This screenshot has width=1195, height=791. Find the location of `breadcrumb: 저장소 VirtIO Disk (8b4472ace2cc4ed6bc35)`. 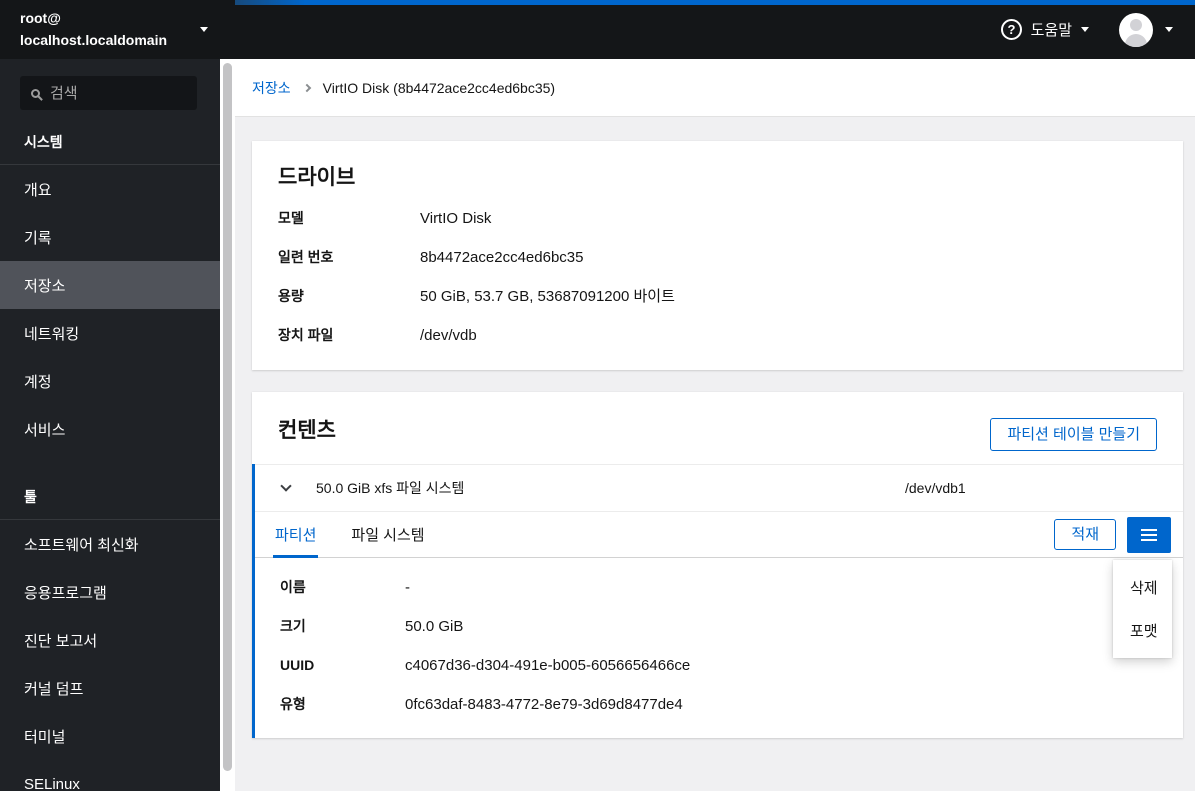

breadcrumb: 저장소 VirtIO Disk (8b4472ace2cc4ed6bc35) is located at coordinates (715, 88).